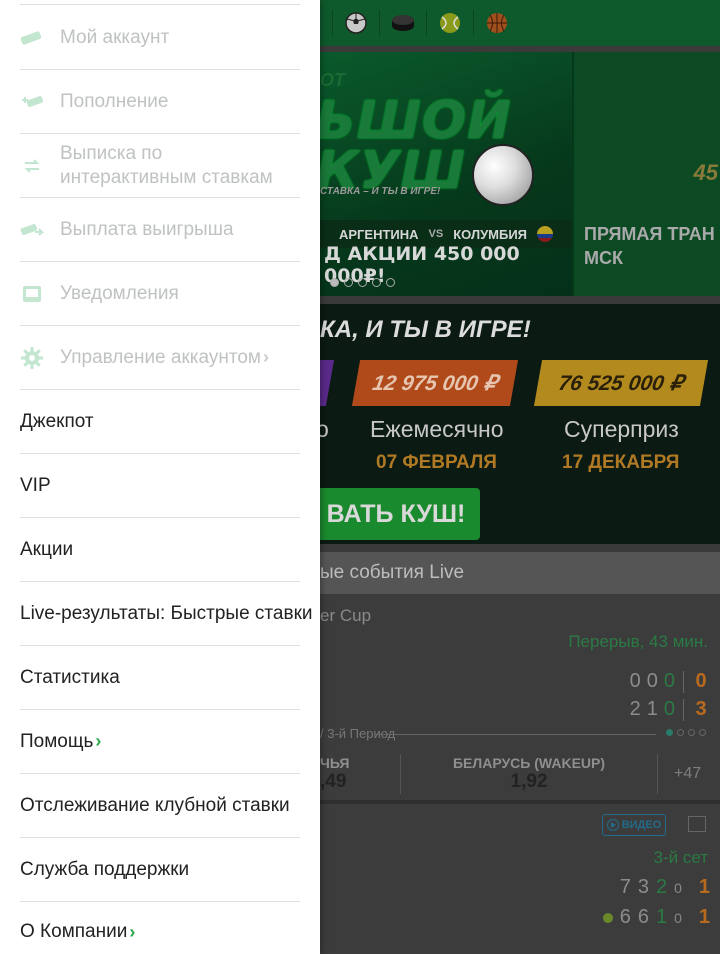 This screenshot has width=720, height=954. What do you see at coordinates (324, 429) in the screenshot?
I see `left-label-fragment: о` at bounding box center [324, 429].